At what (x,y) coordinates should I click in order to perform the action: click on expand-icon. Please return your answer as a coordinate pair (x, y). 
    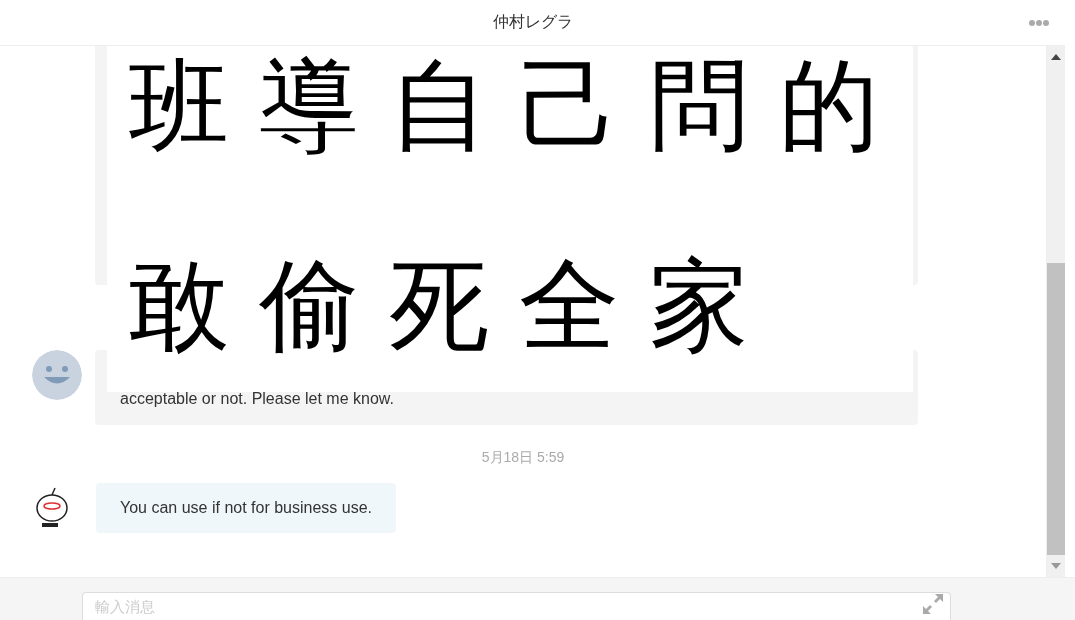
    Looking at the image, I should click on (933, 604).